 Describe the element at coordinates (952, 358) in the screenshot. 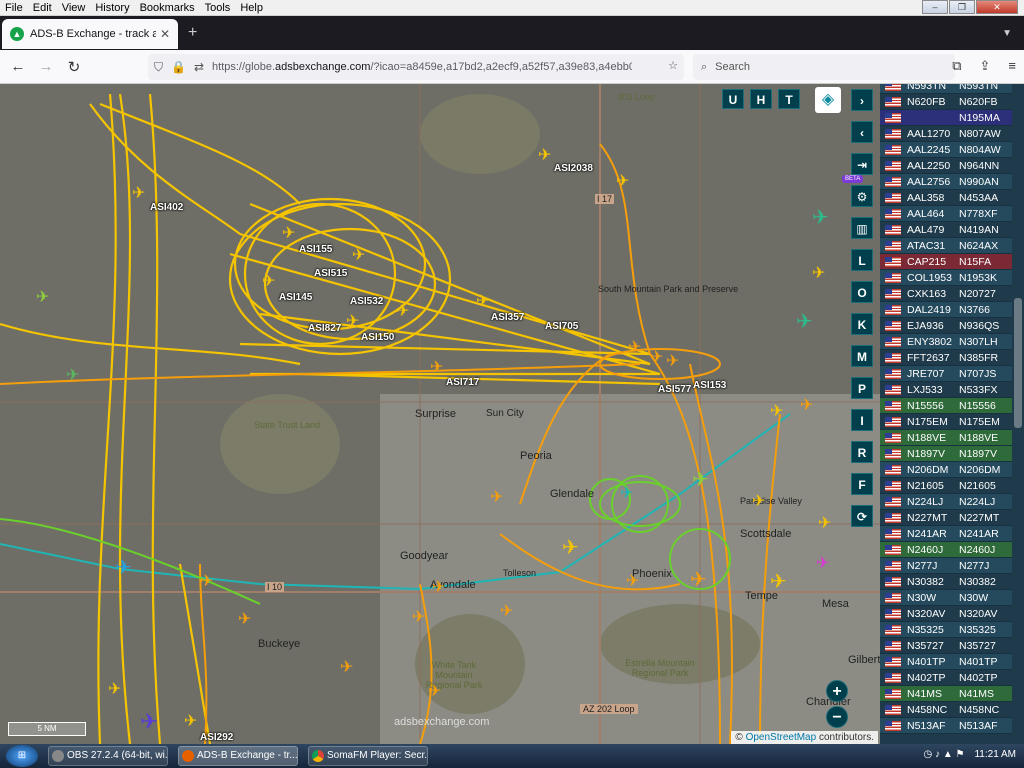

I see `table-row: FFT2637 N385FR` at that location.